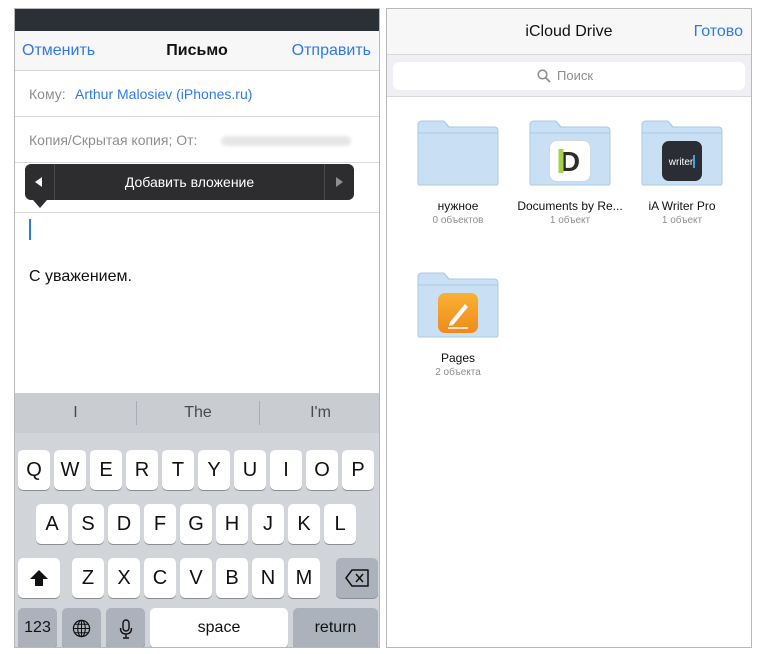  I want to click on drive-nav-bar: iCloud Drive Готово, so click(569, 32).